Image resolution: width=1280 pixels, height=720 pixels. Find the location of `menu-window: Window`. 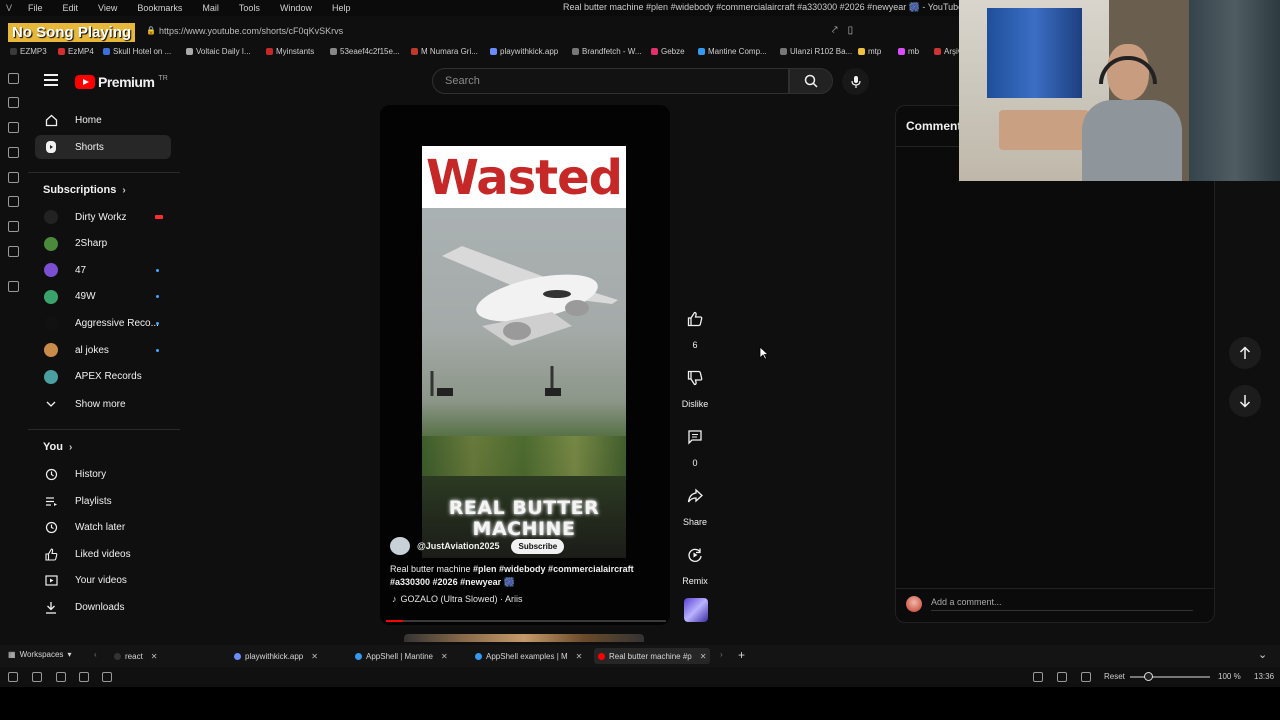

menu-window: Window is located at coordinates (296, 8).